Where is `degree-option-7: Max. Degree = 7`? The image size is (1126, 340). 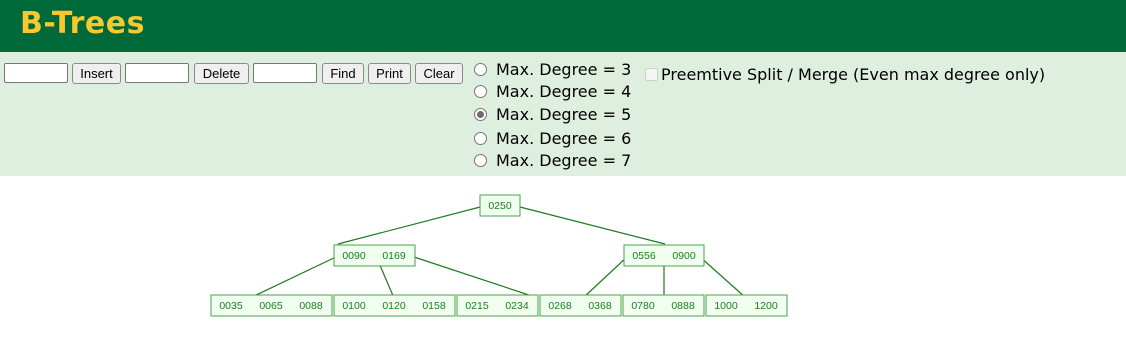
degree-option-7: Max. Degree = 7 is located at coordinates (552, 160).